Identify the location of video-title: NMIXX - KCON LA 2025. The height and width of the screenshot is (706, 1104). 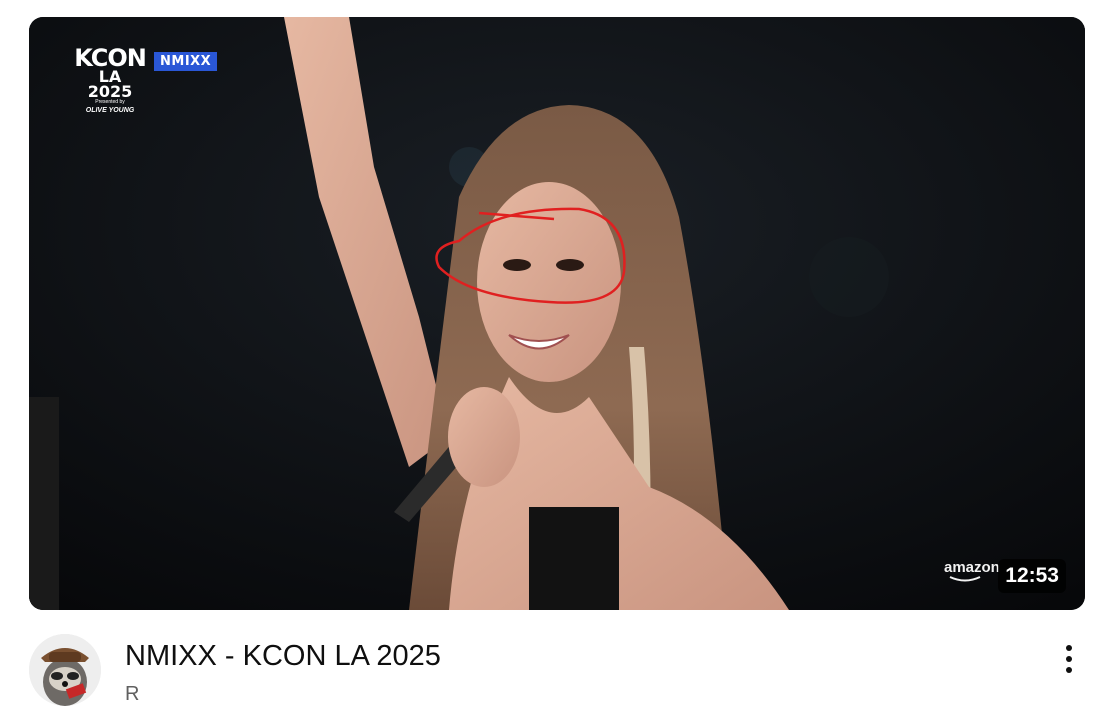
(283, 656).